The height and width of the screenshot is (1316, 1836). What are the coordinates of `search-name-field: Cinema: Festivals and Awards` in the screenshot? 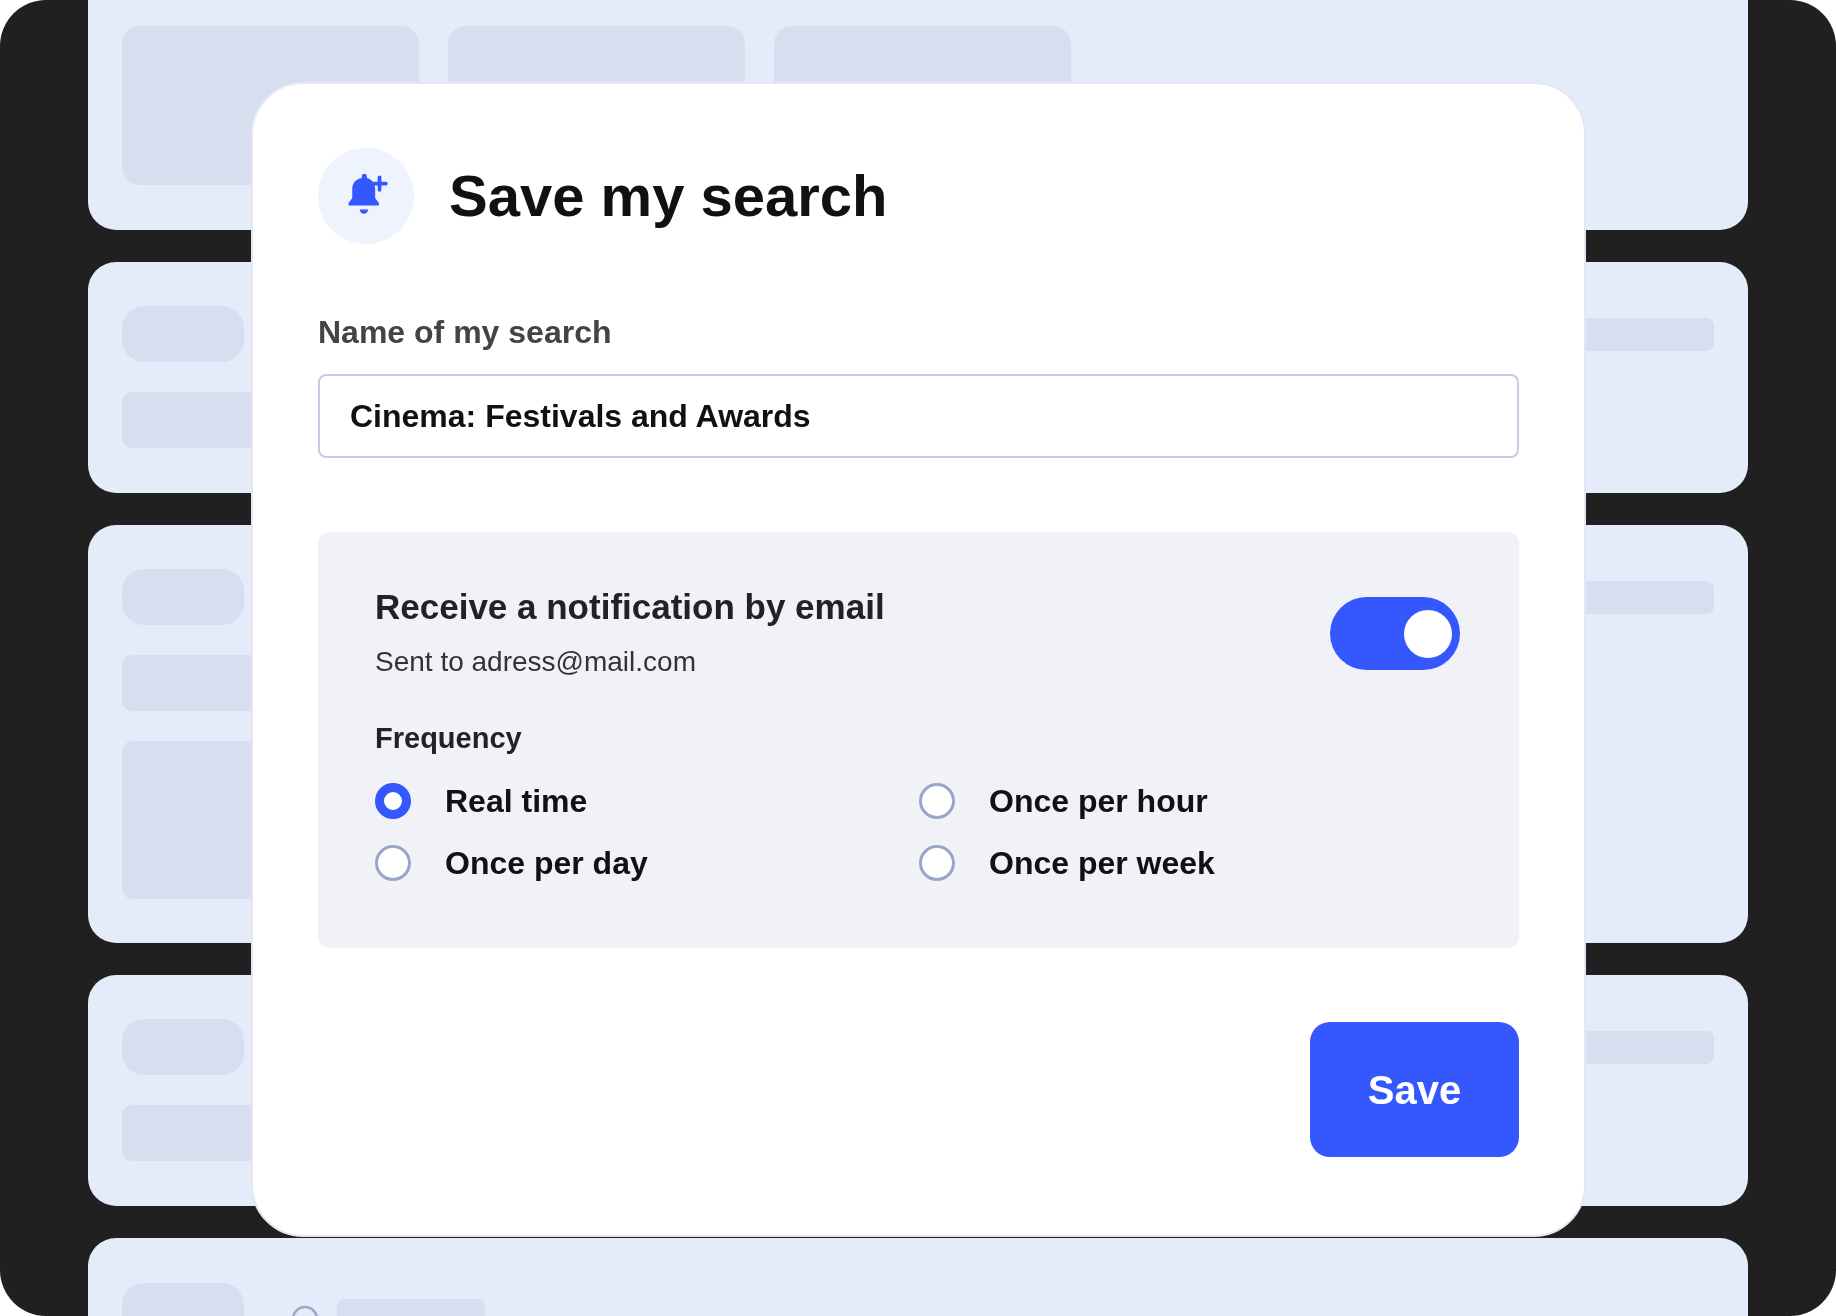 It's located at (918, 416).